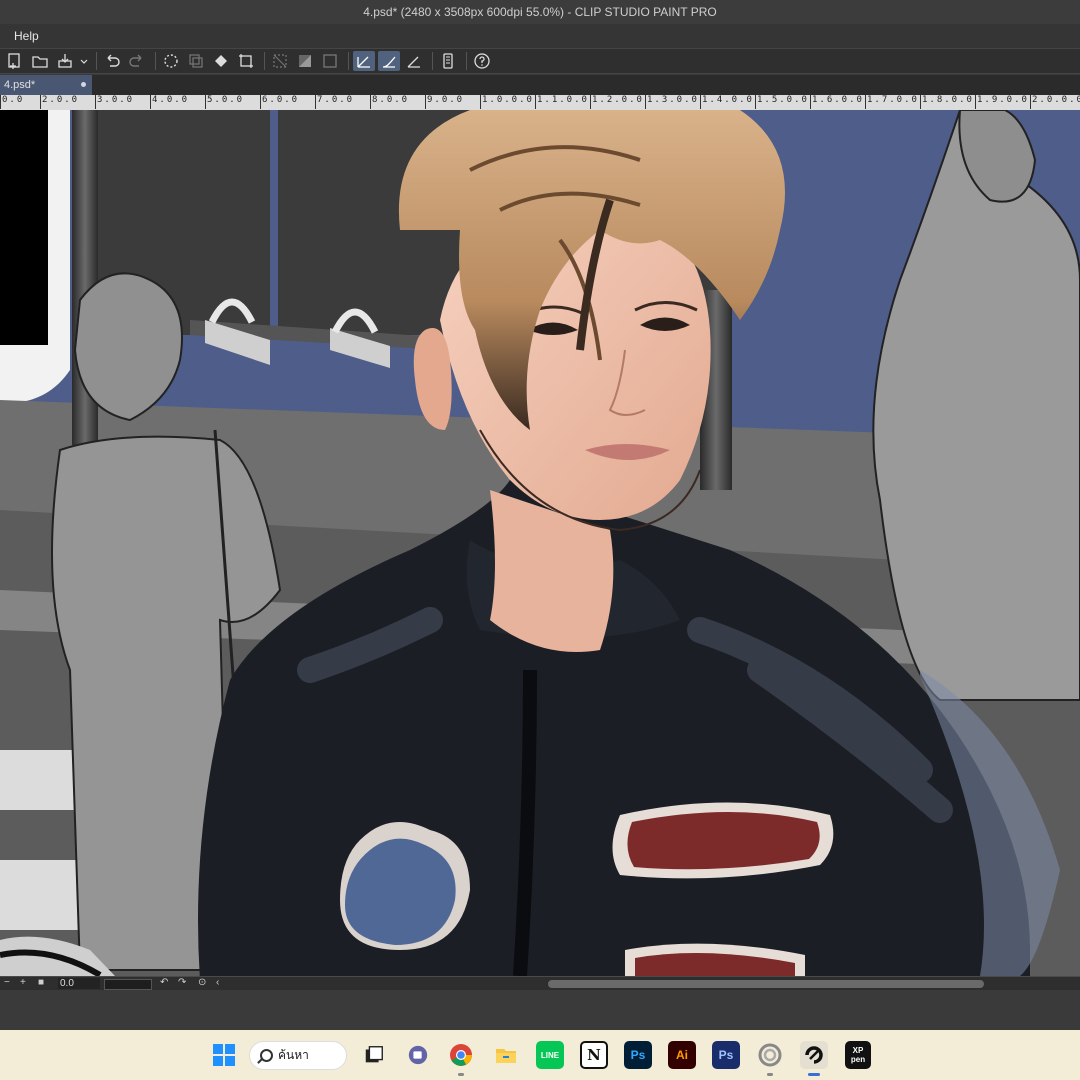 This screenshot has height=1080, width=1080. Describe the element at coordinates (837, 102) in the screenshot. I see `ruler-tick: 1.6.0.0` at that location.